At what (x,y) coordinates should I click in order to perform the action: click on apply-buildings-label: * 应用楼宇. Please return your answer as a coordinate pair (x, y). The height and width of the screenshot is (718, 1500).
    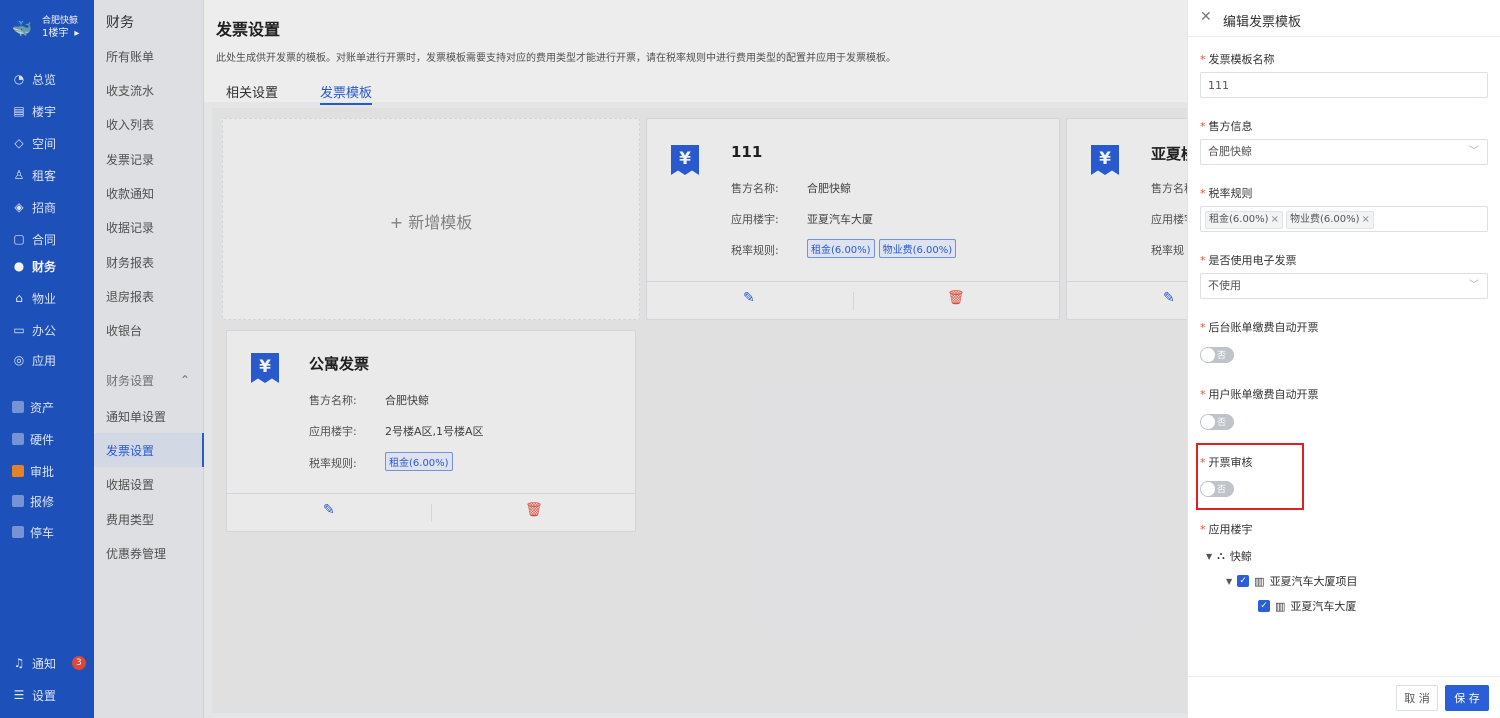
    Looking at the image, I should click on (1226, 529).